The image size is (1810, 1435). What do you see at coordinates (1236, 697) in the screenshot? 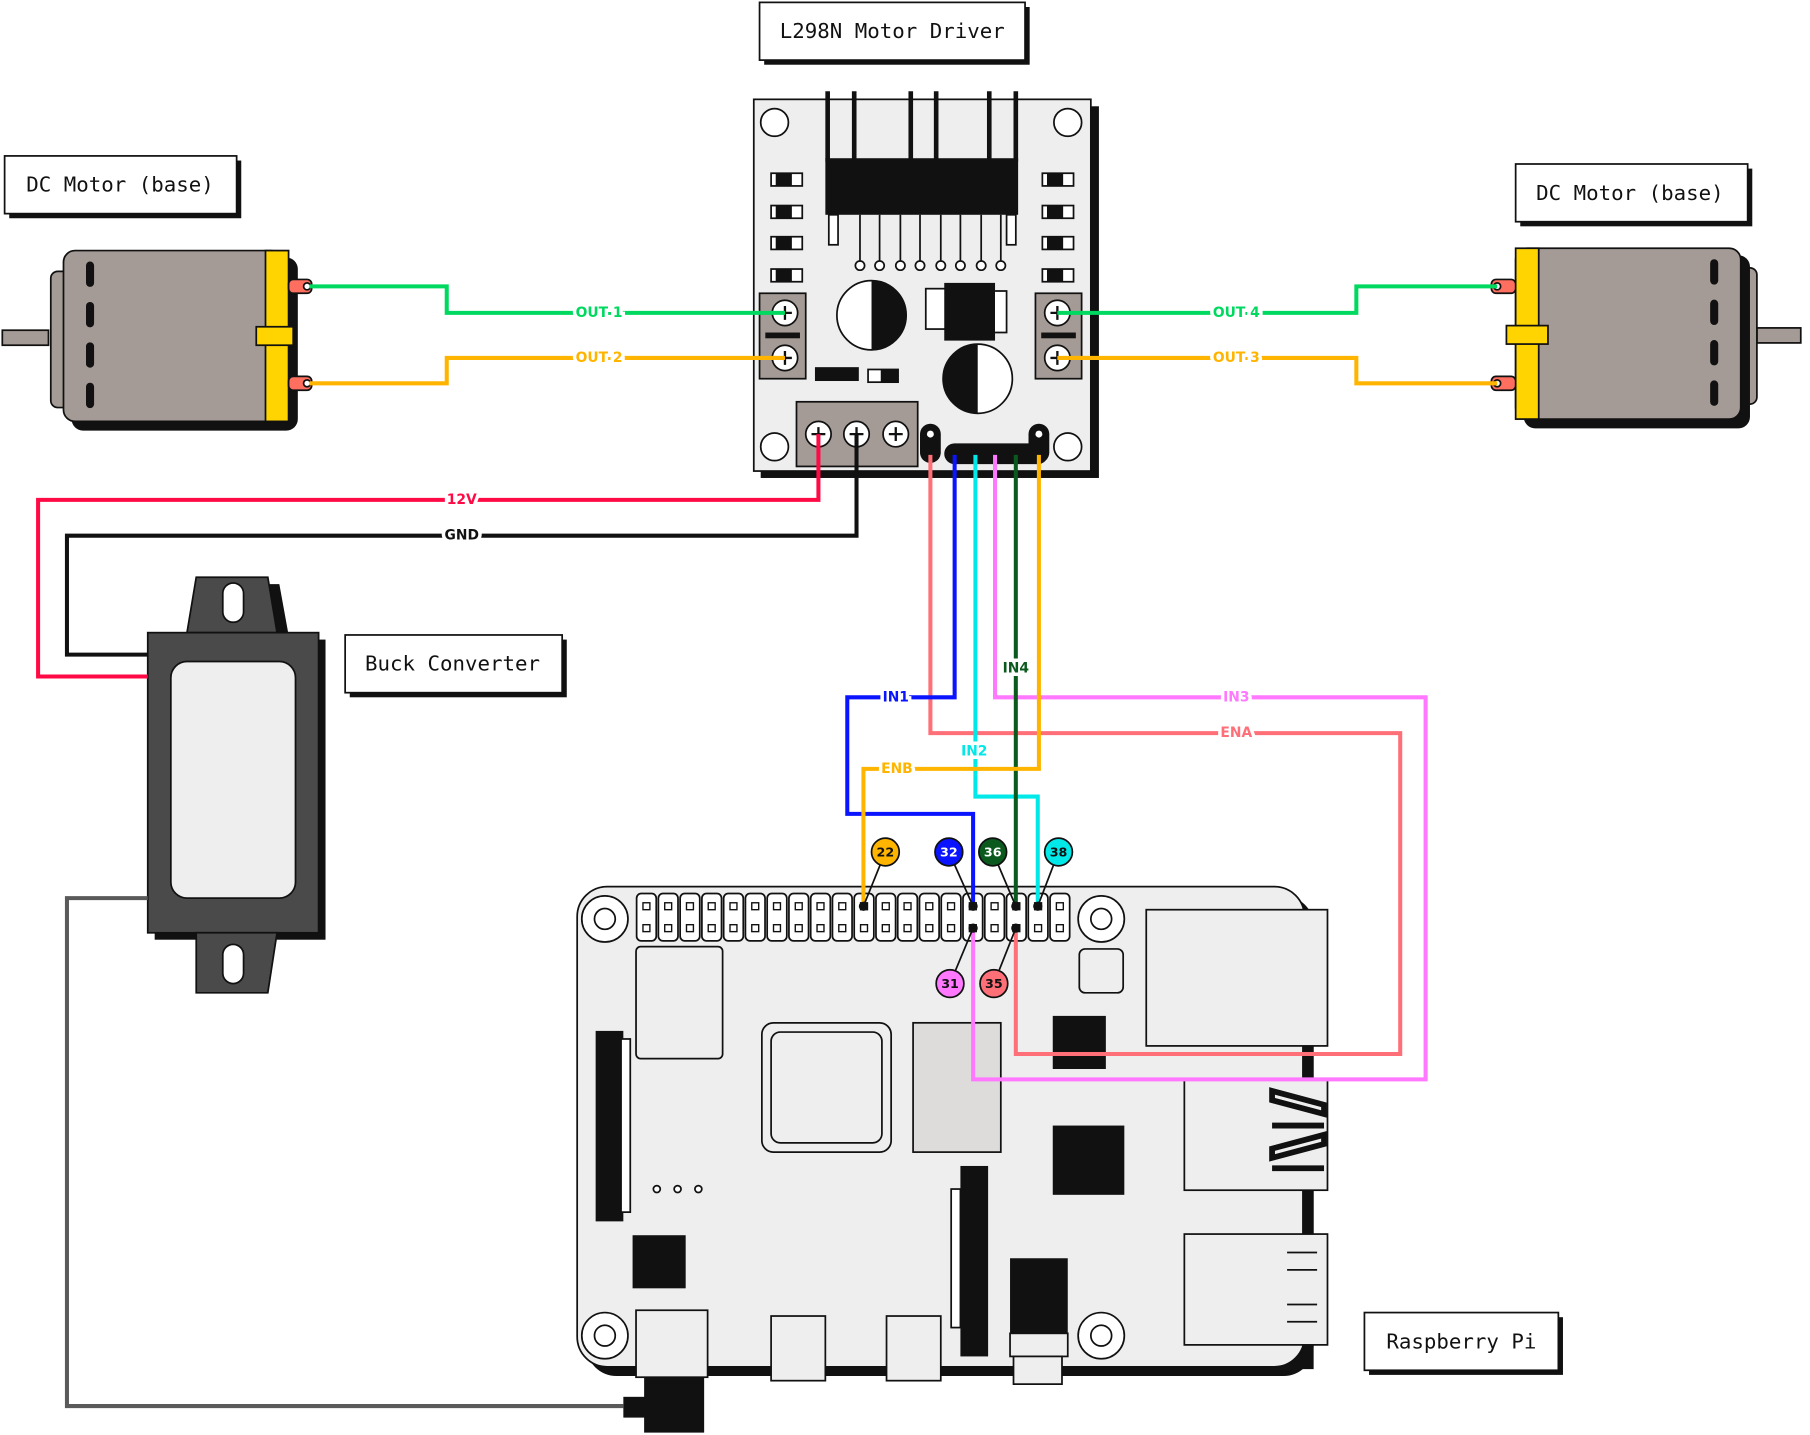
I see `wire-label-in3: IN3` at bounding box center [1236, 697].